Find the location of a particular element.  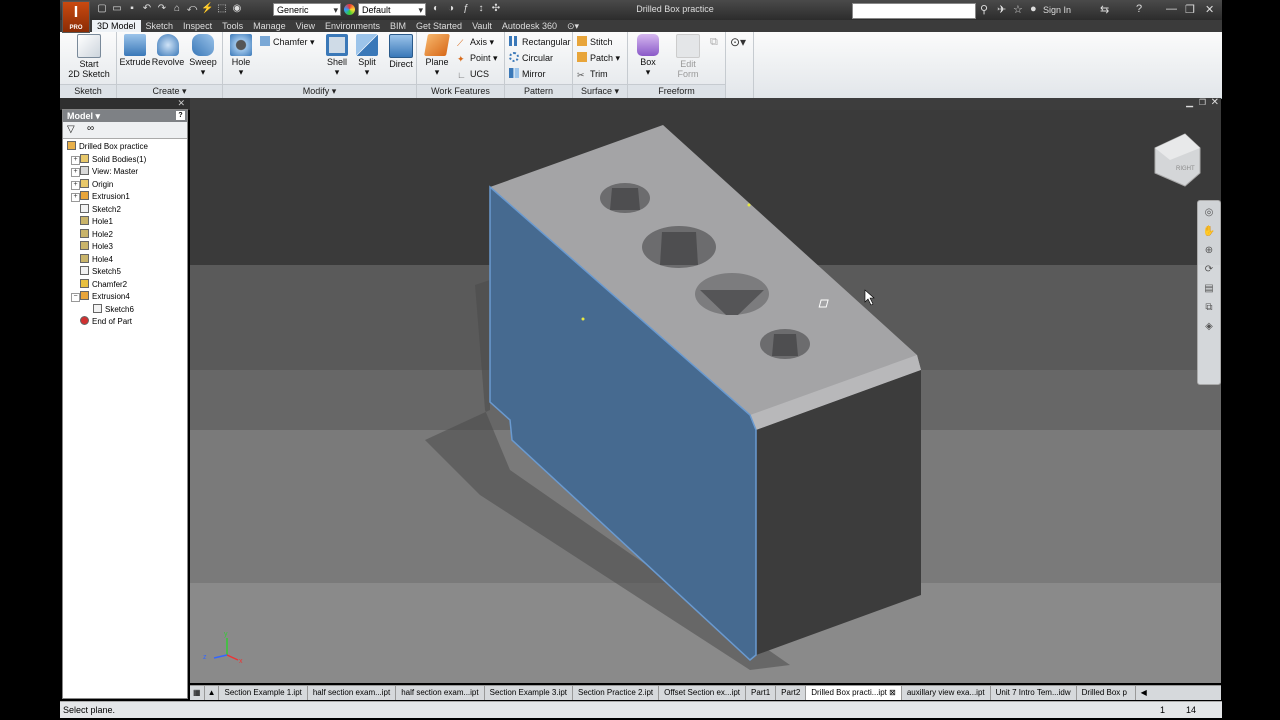

tree-expander: − is located at coordinates (75, 297).